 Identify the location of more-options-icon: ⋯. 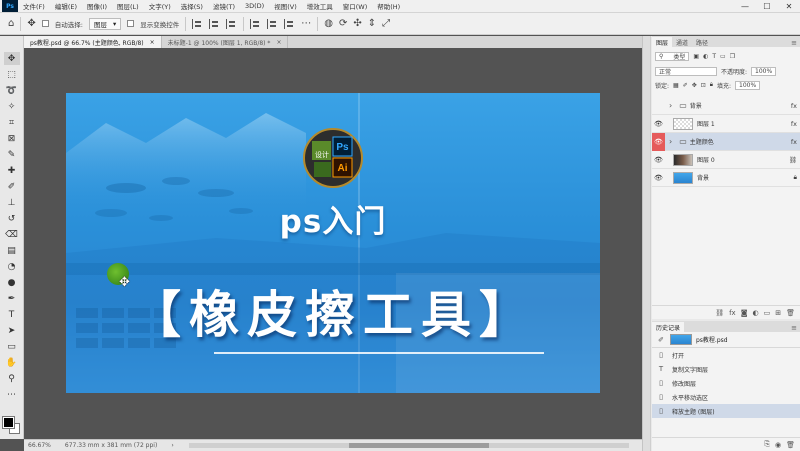
(306, 23).